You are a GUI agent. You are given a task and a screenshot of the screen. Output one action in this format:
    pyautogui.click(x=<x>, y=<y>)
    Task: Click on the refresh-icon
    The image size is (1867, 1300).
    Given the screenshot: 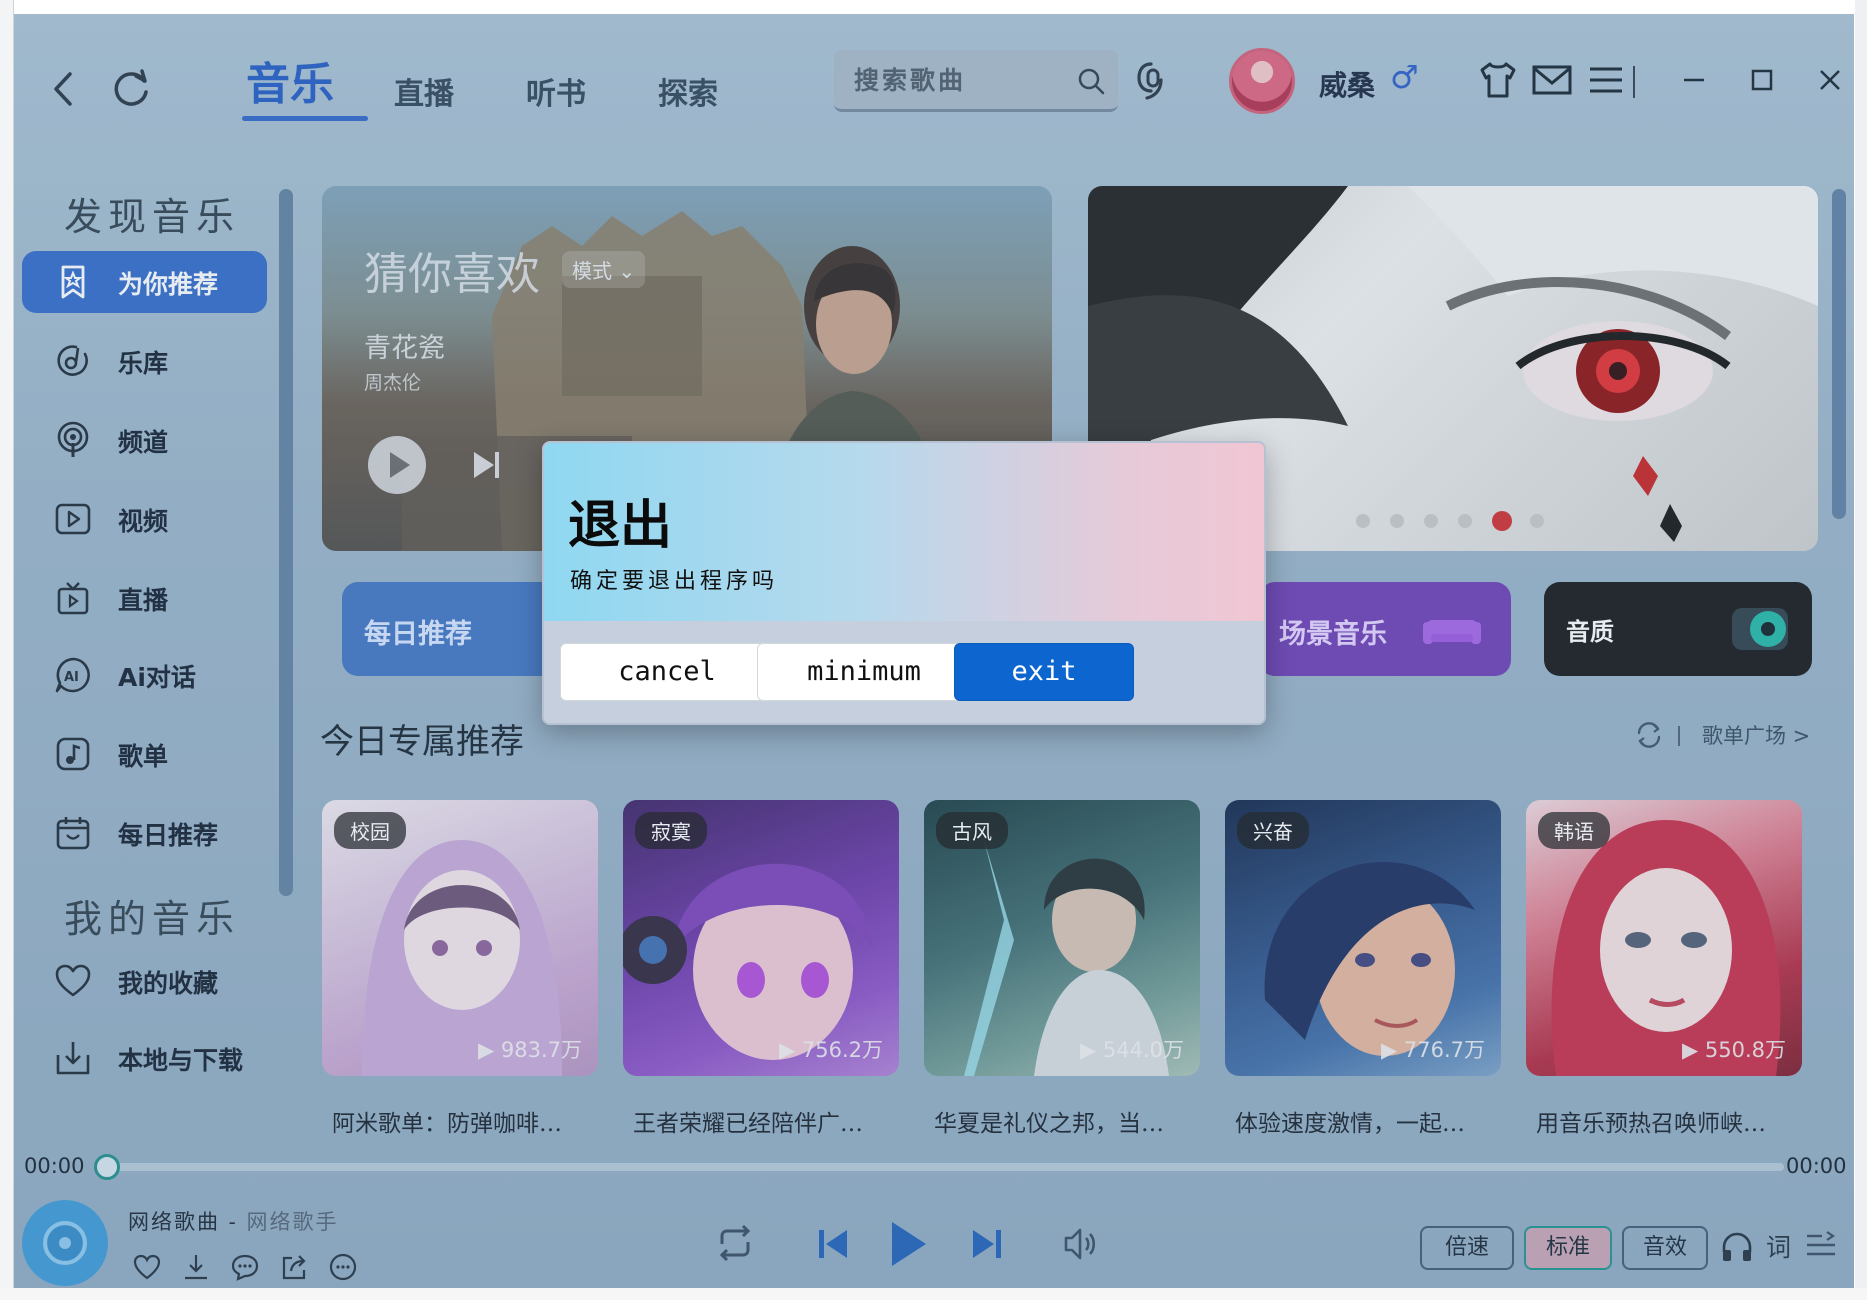 What is the action you would take?
    pyautogui.click(x=131, y=89)
    